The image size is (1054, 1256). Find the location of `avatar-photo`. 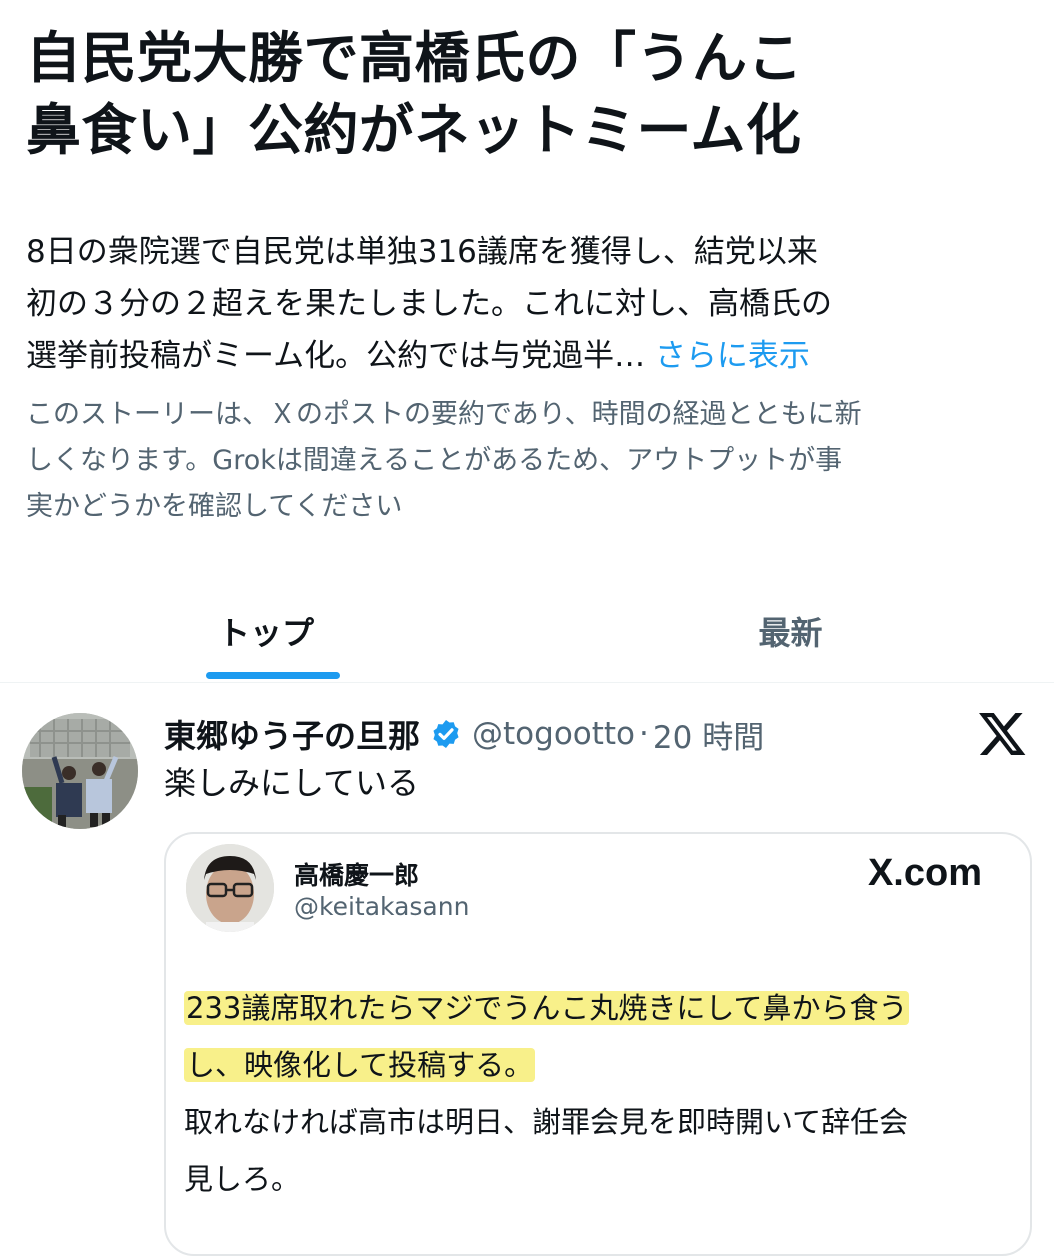

avatar-photo is located at coordinates (80, 771).